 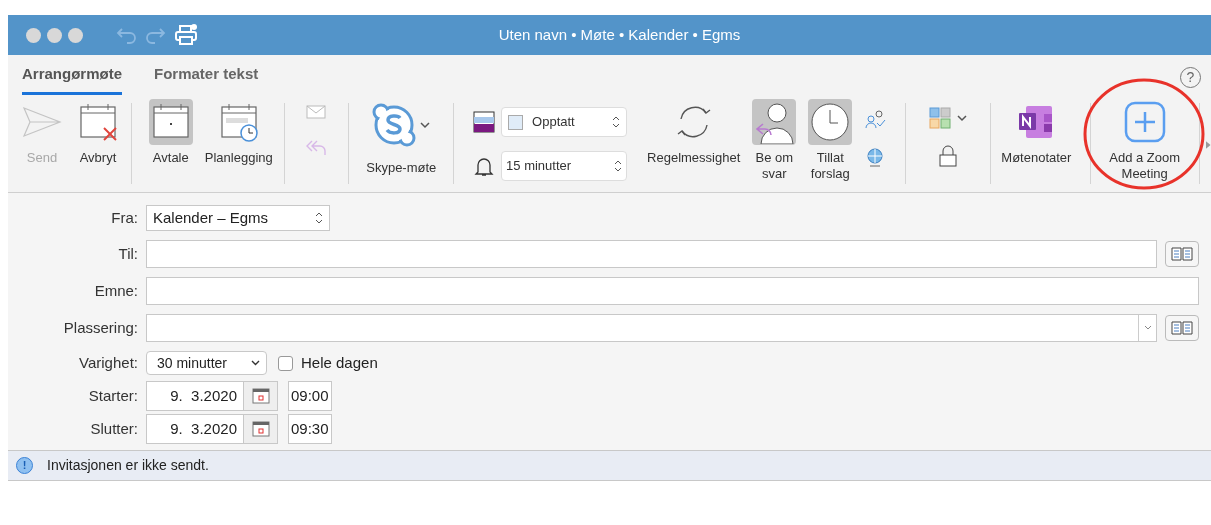 I want to click on info-message: Invitasjonen er ikke sendt., so click(x=128, y=465).